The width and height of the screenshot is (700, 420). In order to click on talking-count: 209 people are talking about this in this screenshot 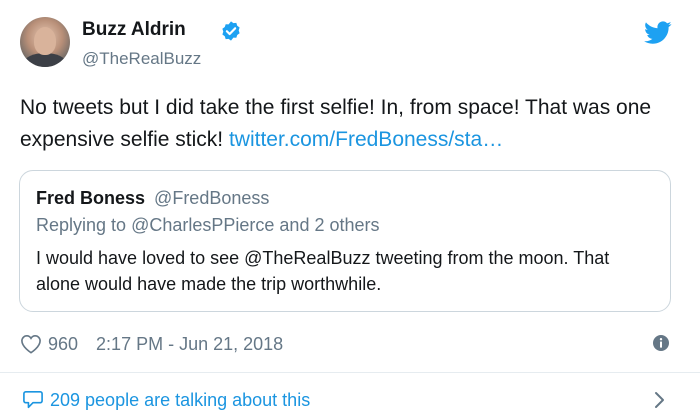, I will do `click(180, 400)`.